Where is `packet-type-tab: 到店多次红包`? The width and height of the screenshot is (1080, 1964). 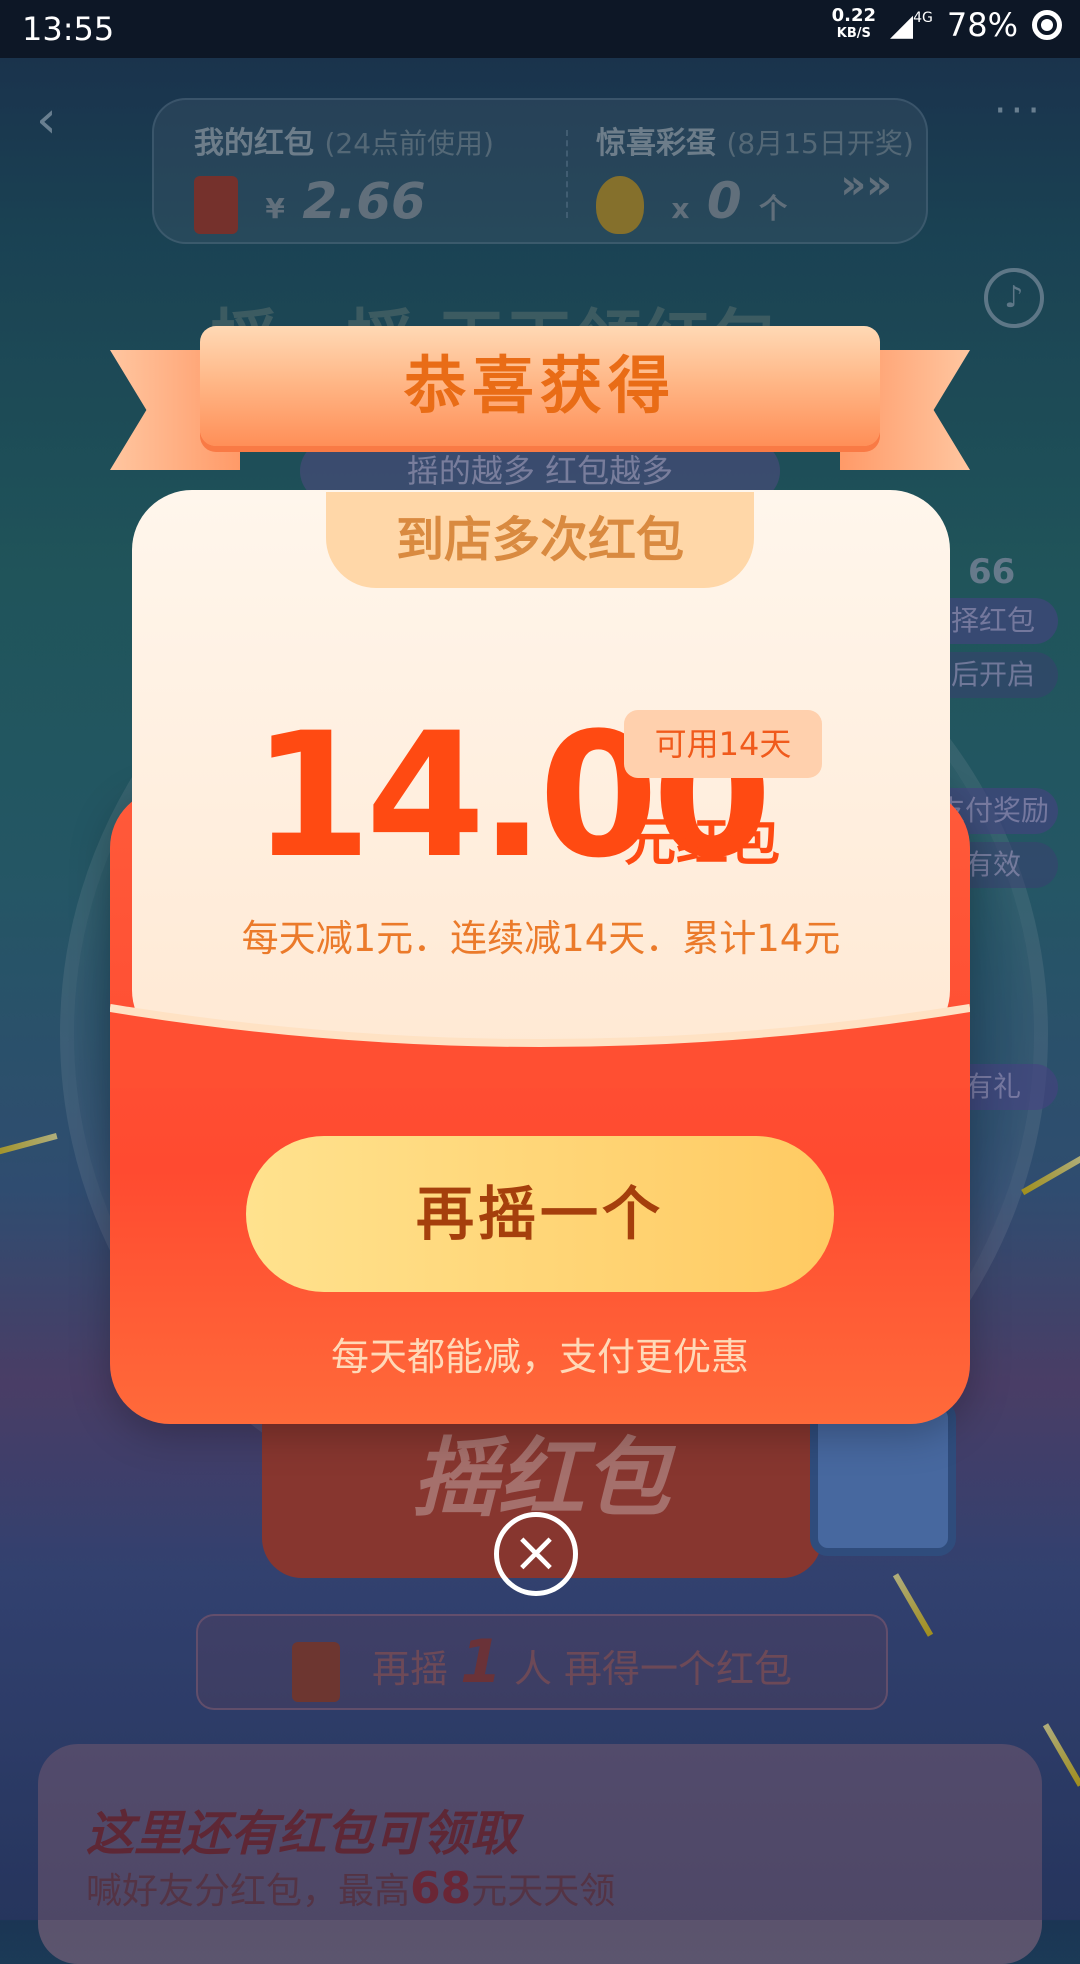
packet-type-tab: 到店多次红包 is located at coordinates (540, 540).